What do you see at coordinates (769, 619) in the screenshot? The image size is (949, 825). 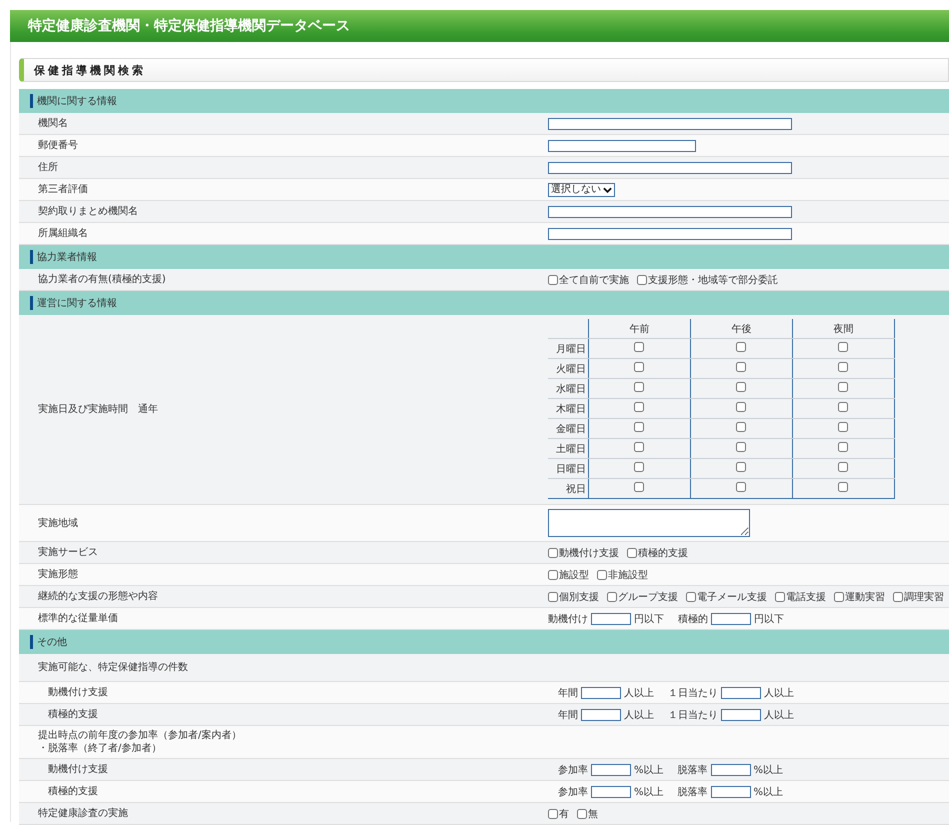 I see `unit-label: 円以下` at bounding box center [769, 619].